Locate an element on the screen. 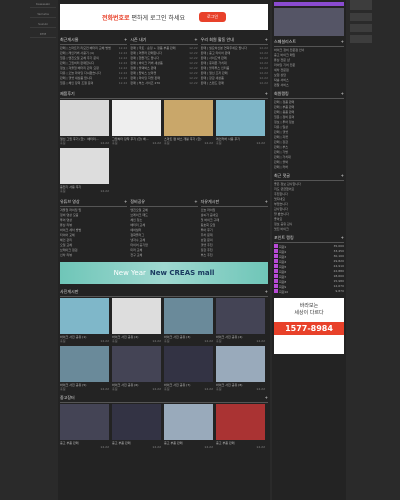  gallery-card: 바이크 사진 공유 (7) 홍길 12.22 is located at coordinates (188, 369).